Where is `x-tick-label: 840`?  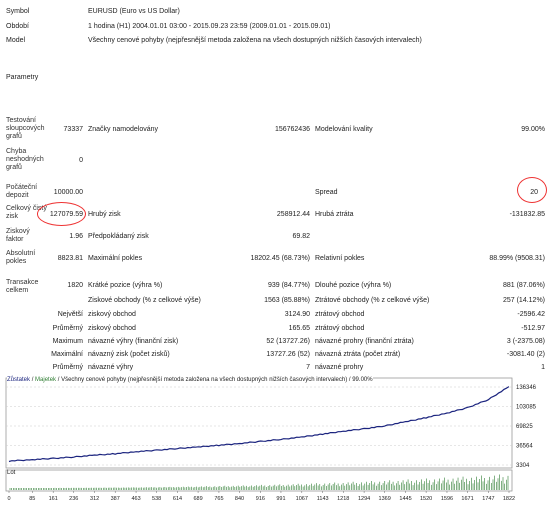 x-tick-label: 840 is located at coordinates (239, 499).